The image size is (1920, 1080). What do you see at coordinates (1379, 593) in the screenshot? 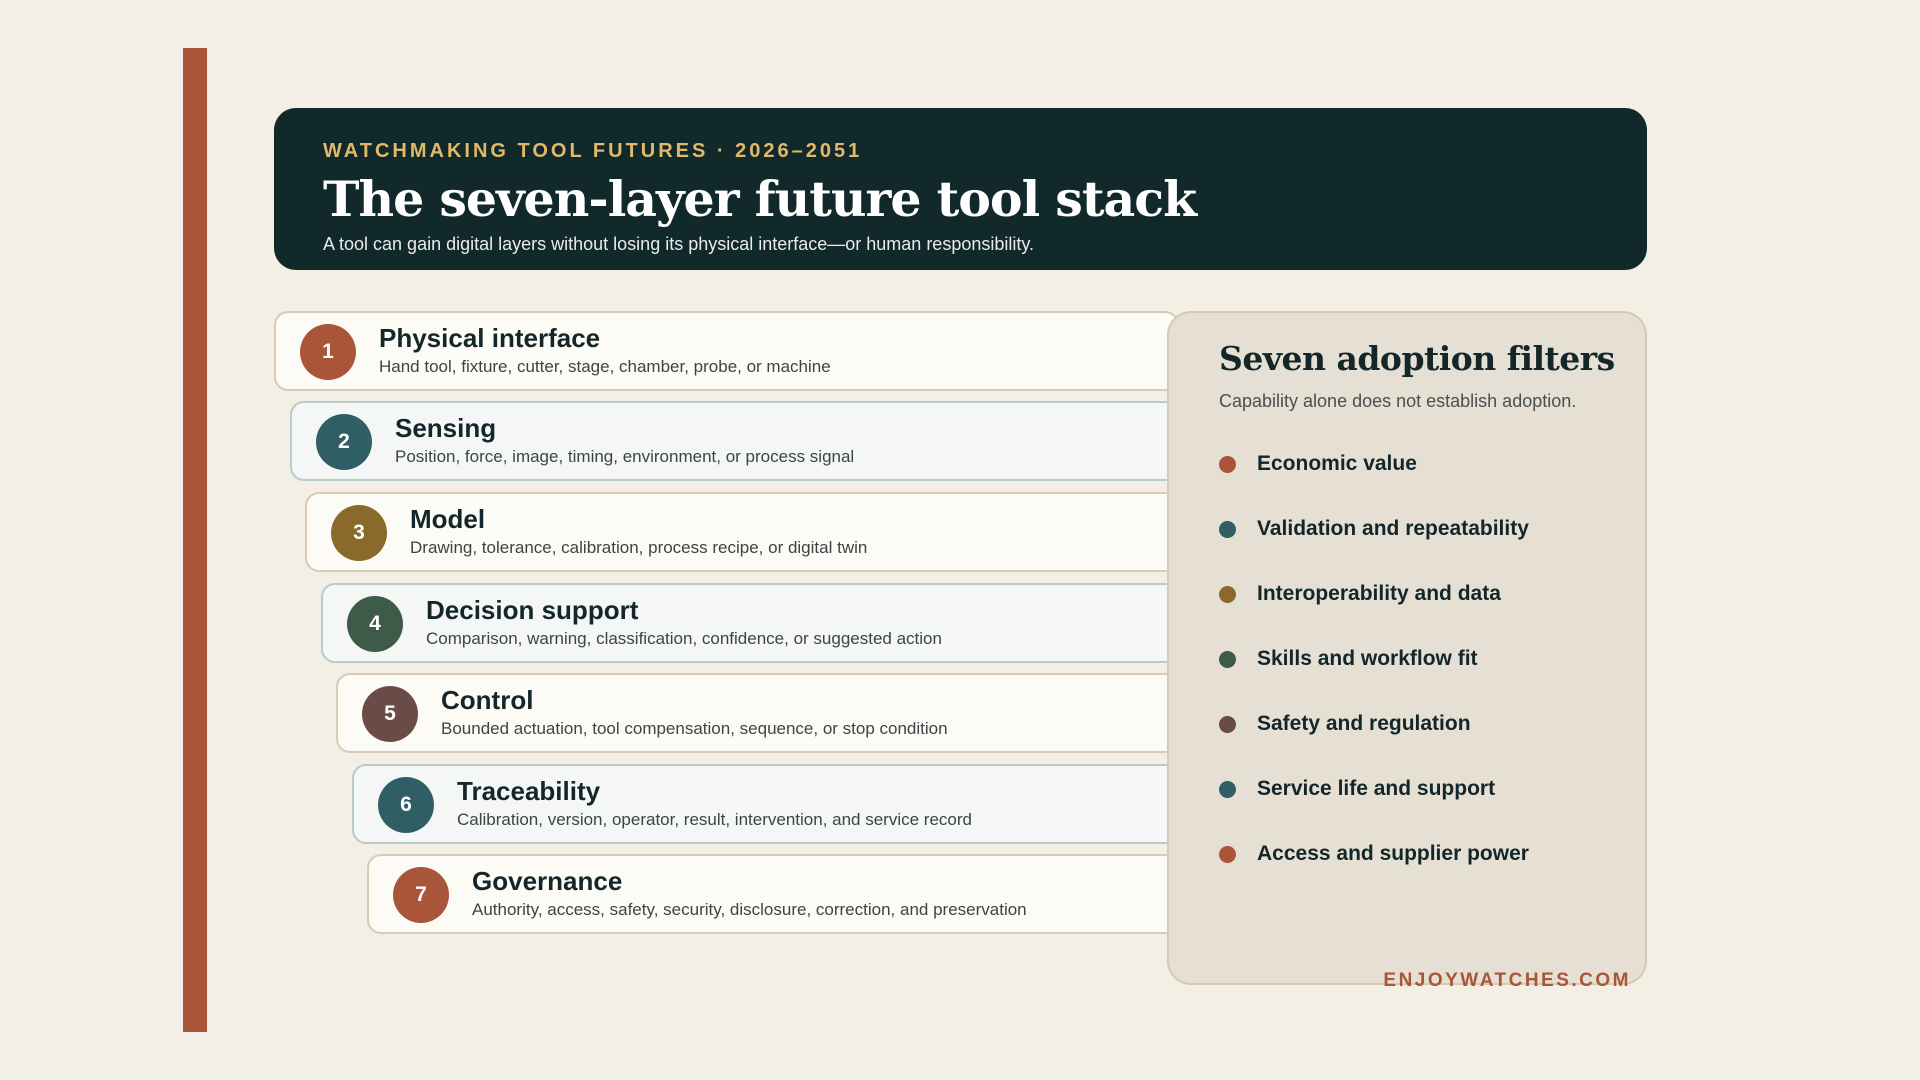
I see `filter-label: Interoperability and data` at bounding box center [1379, 593].